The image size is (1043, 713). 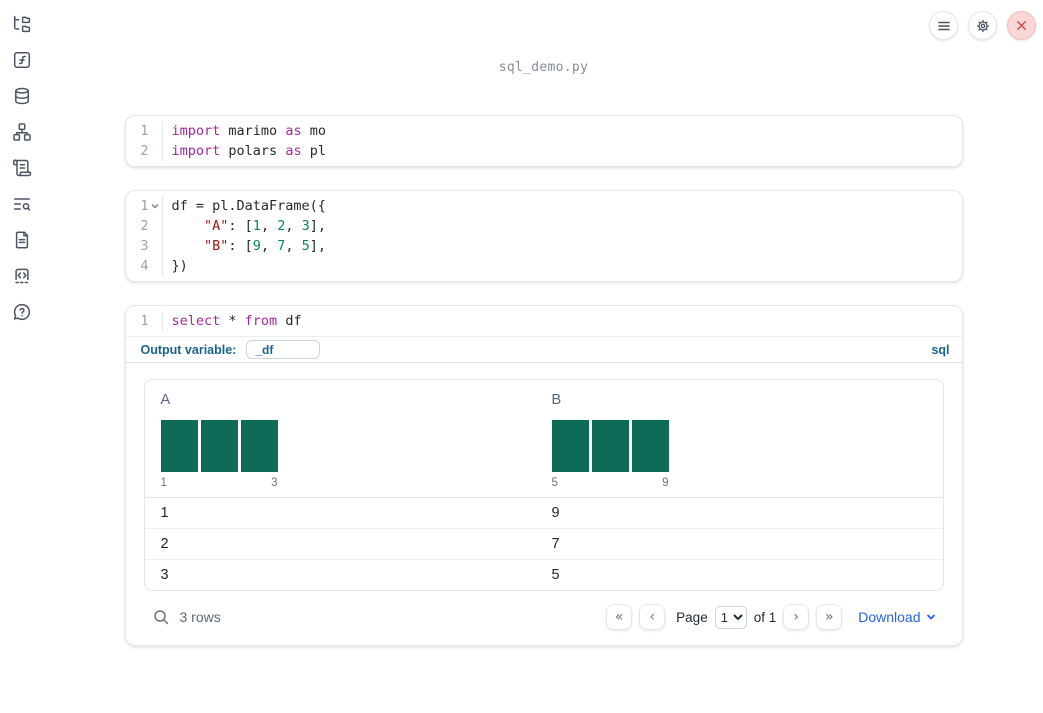 What do you see at coordinates (555, 513) in the screenshot?
I see `table-cell: 9` at bounding box center [555, 513].